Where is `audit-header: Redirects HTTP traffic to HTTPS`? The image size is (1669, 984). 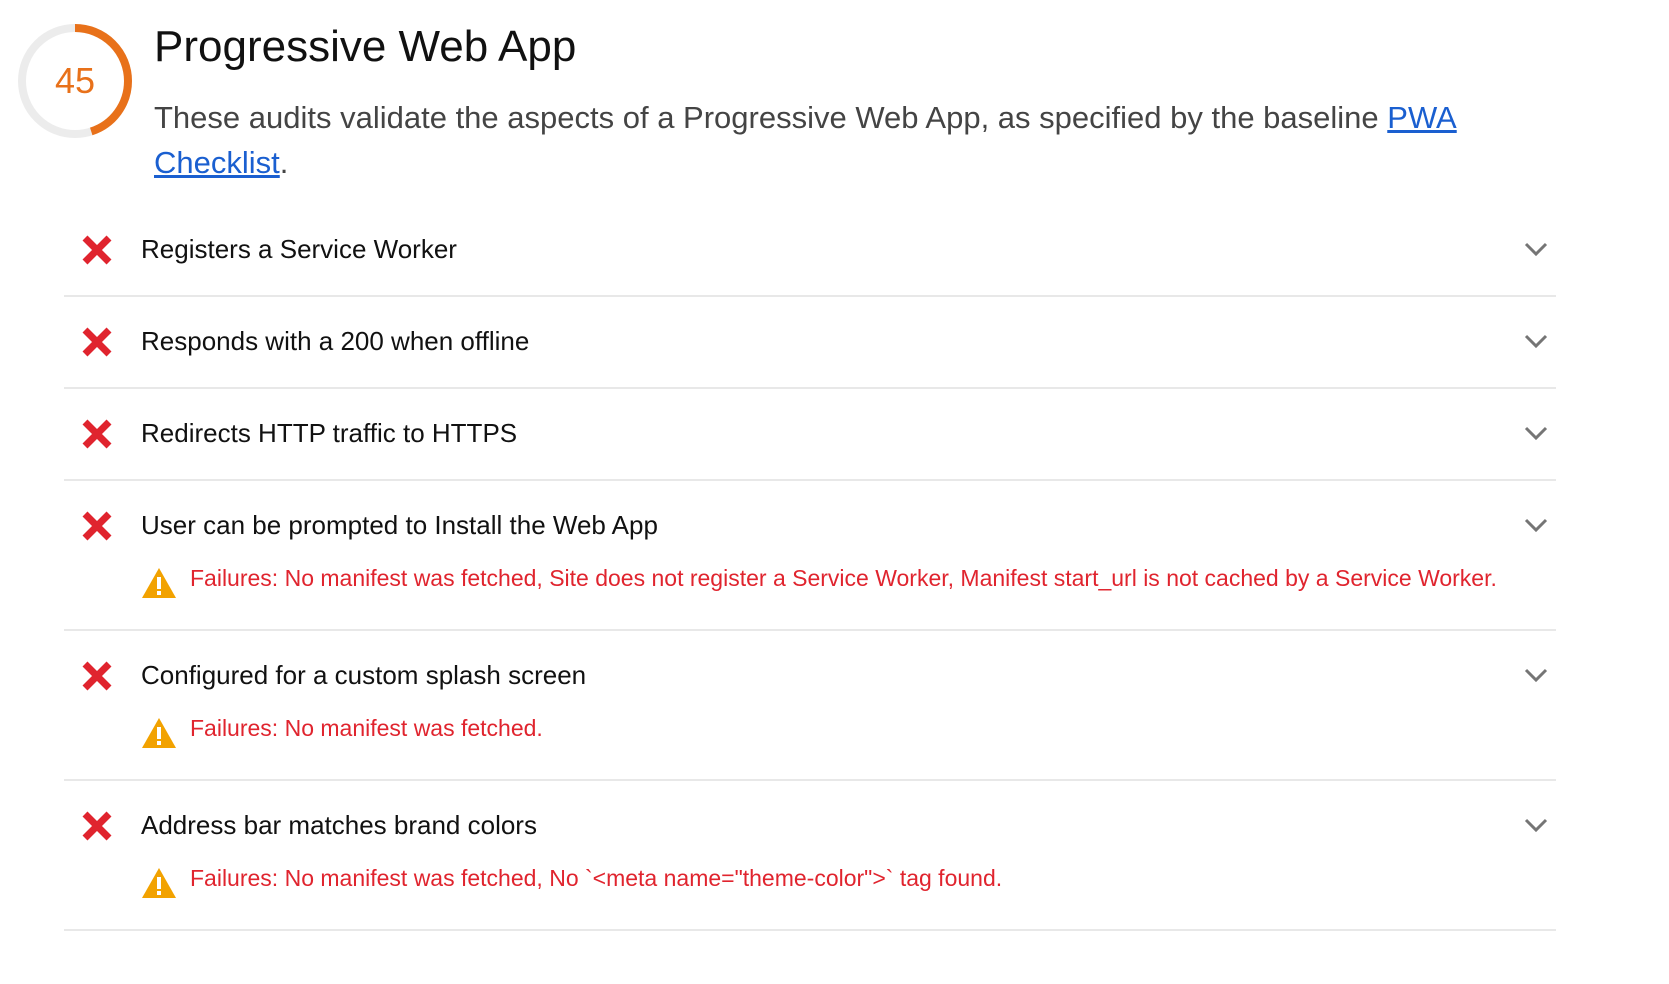
audit-header: Redirects HTTP traffic to HTTPS is located at coordinates (810, 434).